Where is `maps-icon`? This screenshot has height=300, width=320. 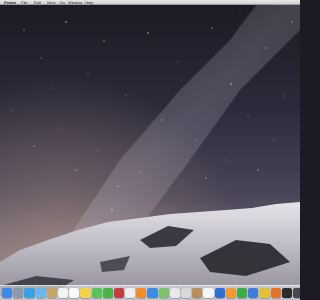 maps-icon is located at coordinates (163, 293).